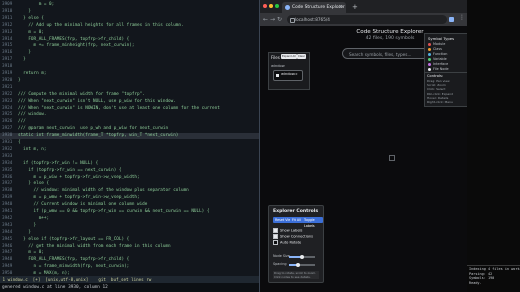 The height and width of the screenshot is (292, 520). I want to click on editor-command-line: genered window.c at line 3930, column 12, so click(130, 287).